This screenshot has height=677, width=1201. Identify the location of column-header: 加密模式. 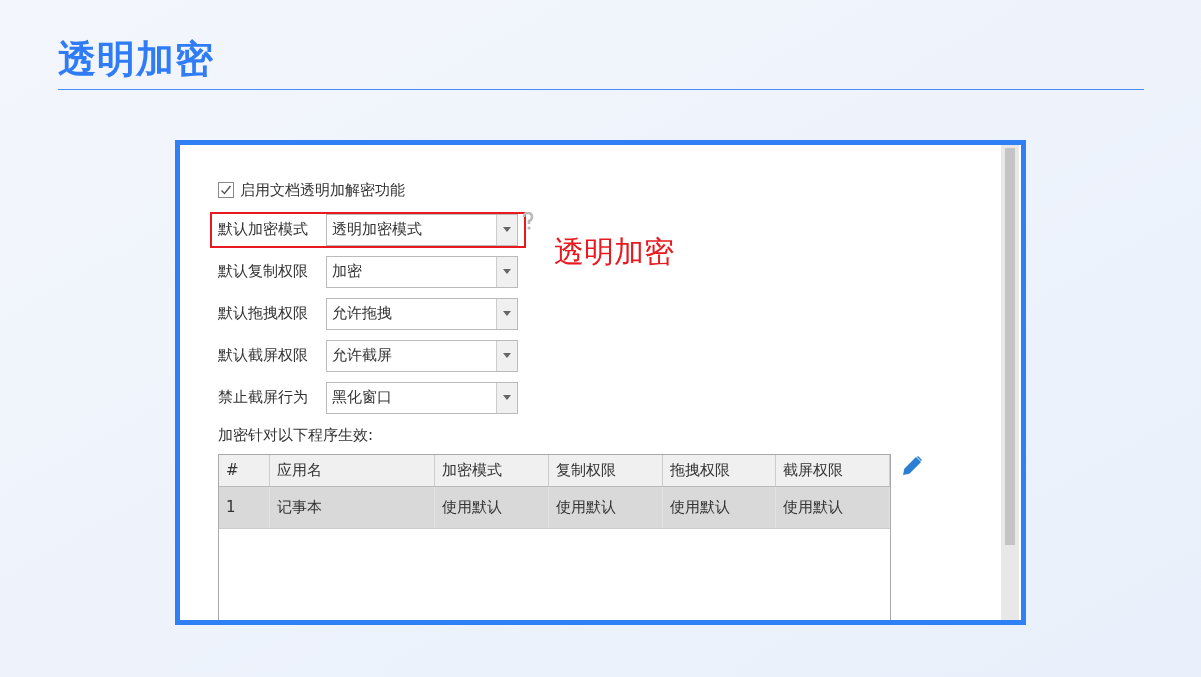
(492, 470).